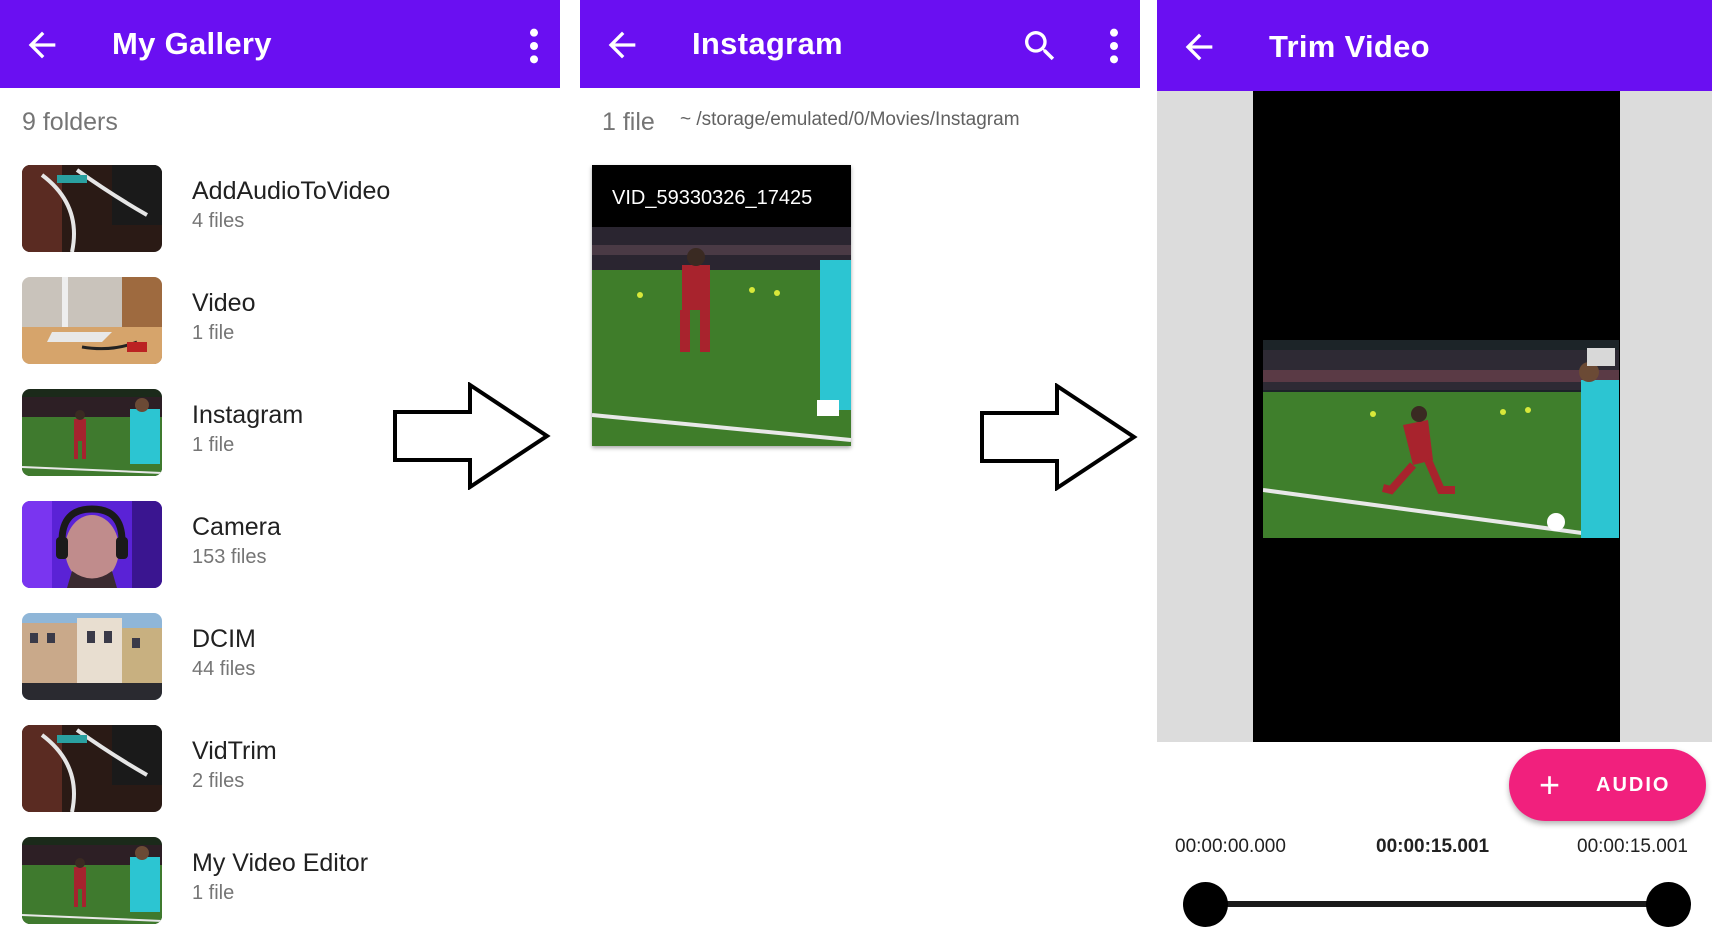  I want to click on folder-name: Instagram, so click(248, 415).